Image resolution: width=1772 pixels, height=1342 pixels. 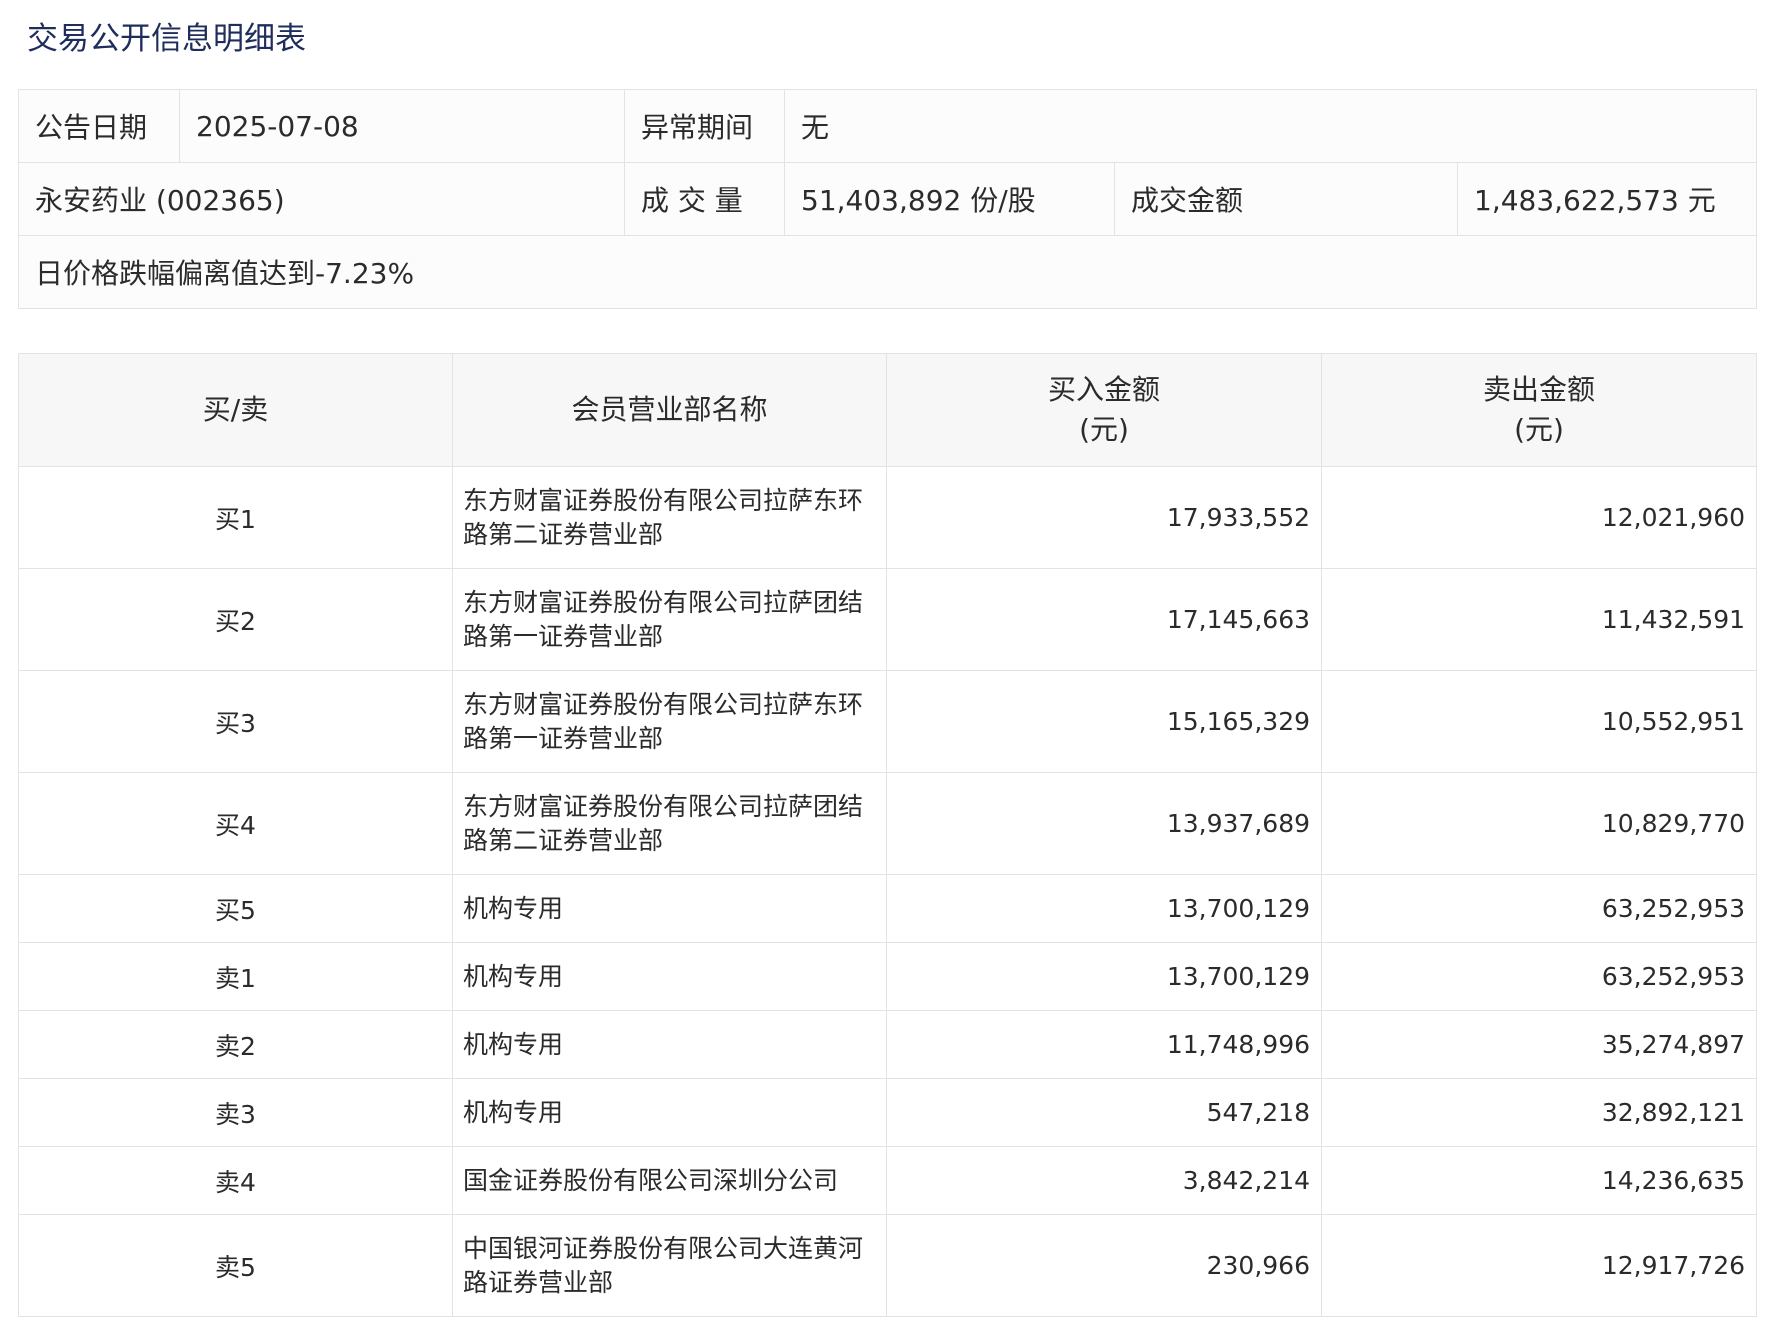 I want to click on table-row: 卖4 国金证券股份有限公司深圳分公司 3,842,214 14,236,635, so click(x=887, y=1180).